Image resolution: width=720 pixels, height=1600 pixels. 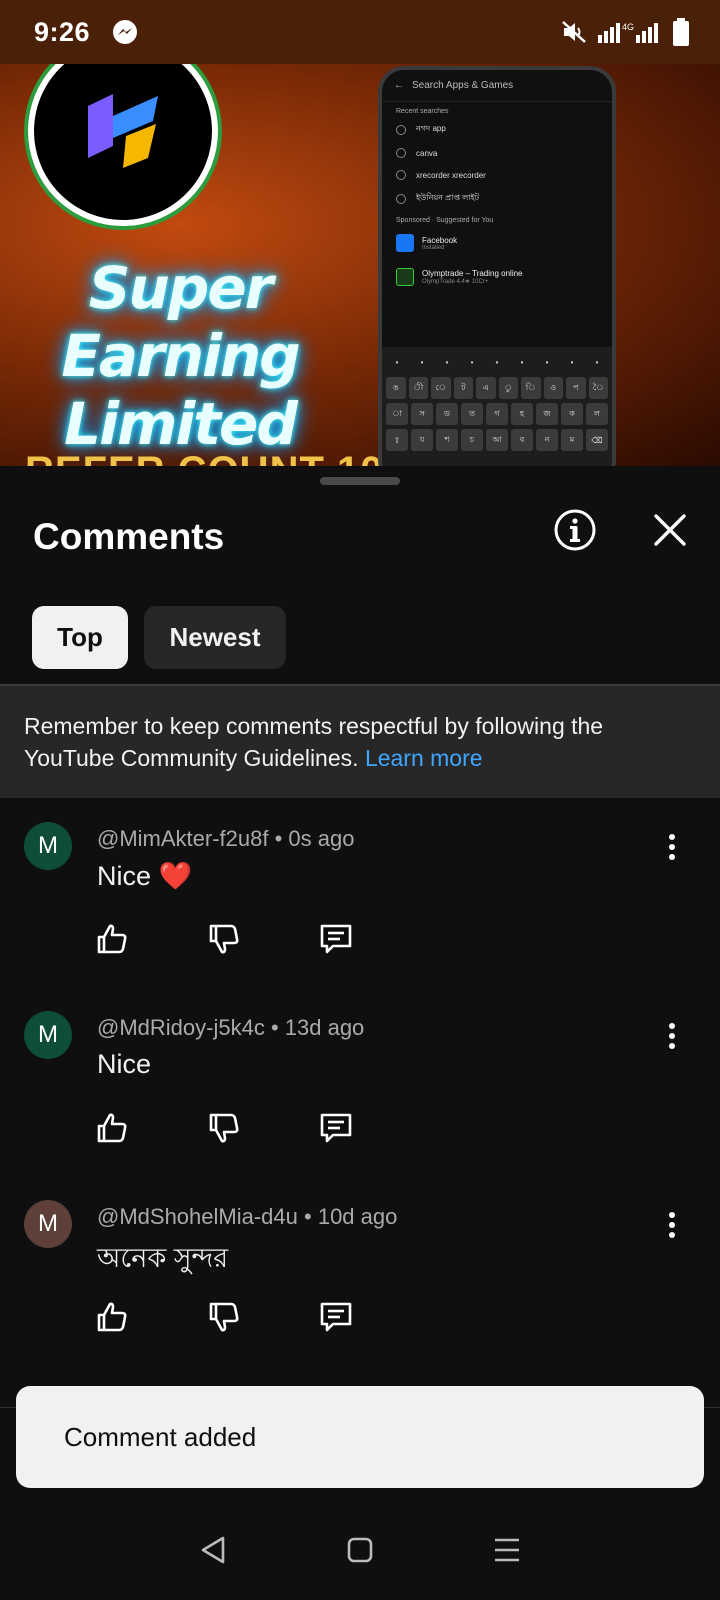 I want to click on keyboard-key: ত, so click(x=472, y=414).